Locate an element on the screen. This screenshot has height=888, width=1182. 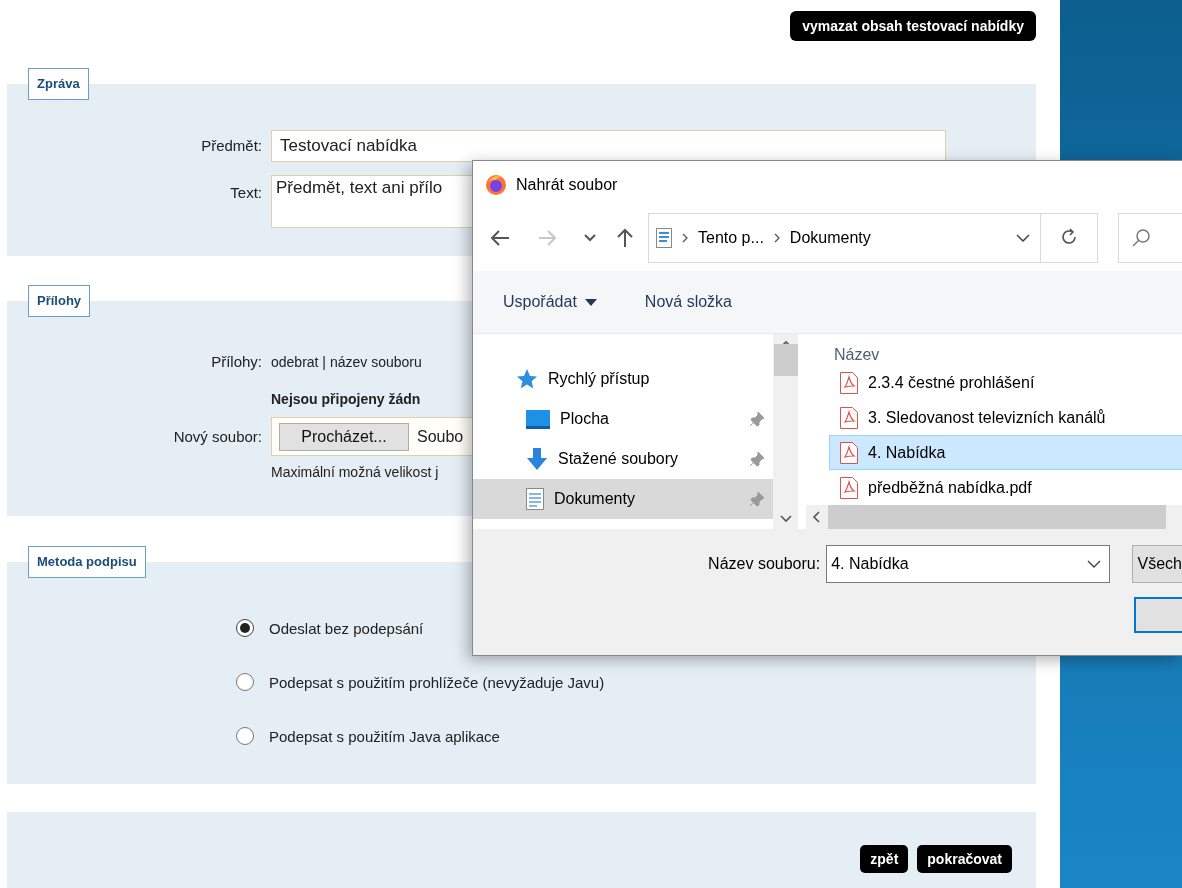
file-row: předběžná nabídka.pdf is located at coordinates (1005, 487).